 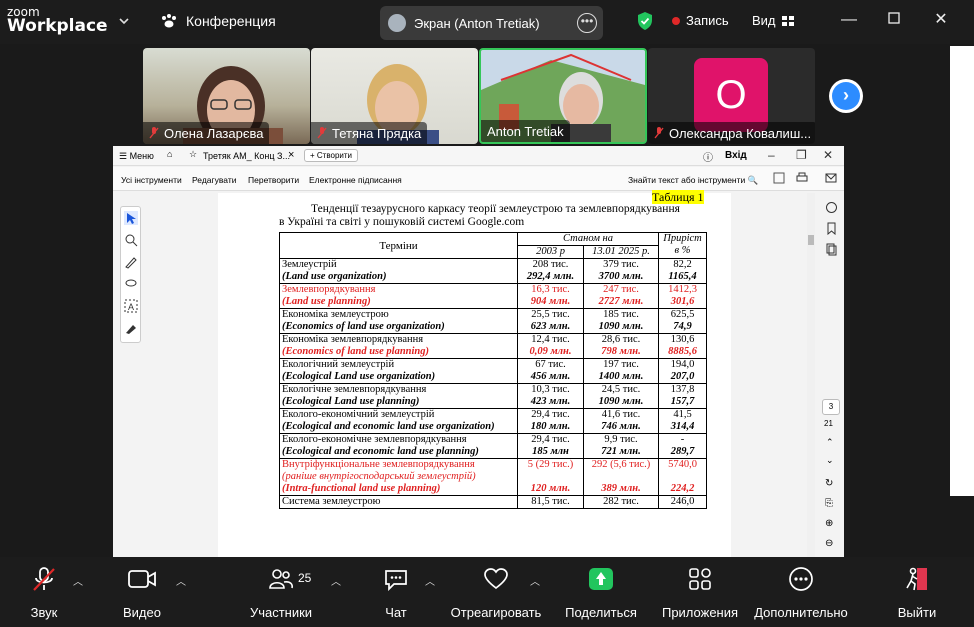 What do you see at coordinates (831, 407) in the screenshot?
I see `page-number-input: 3` at bounding box center [831, 407].